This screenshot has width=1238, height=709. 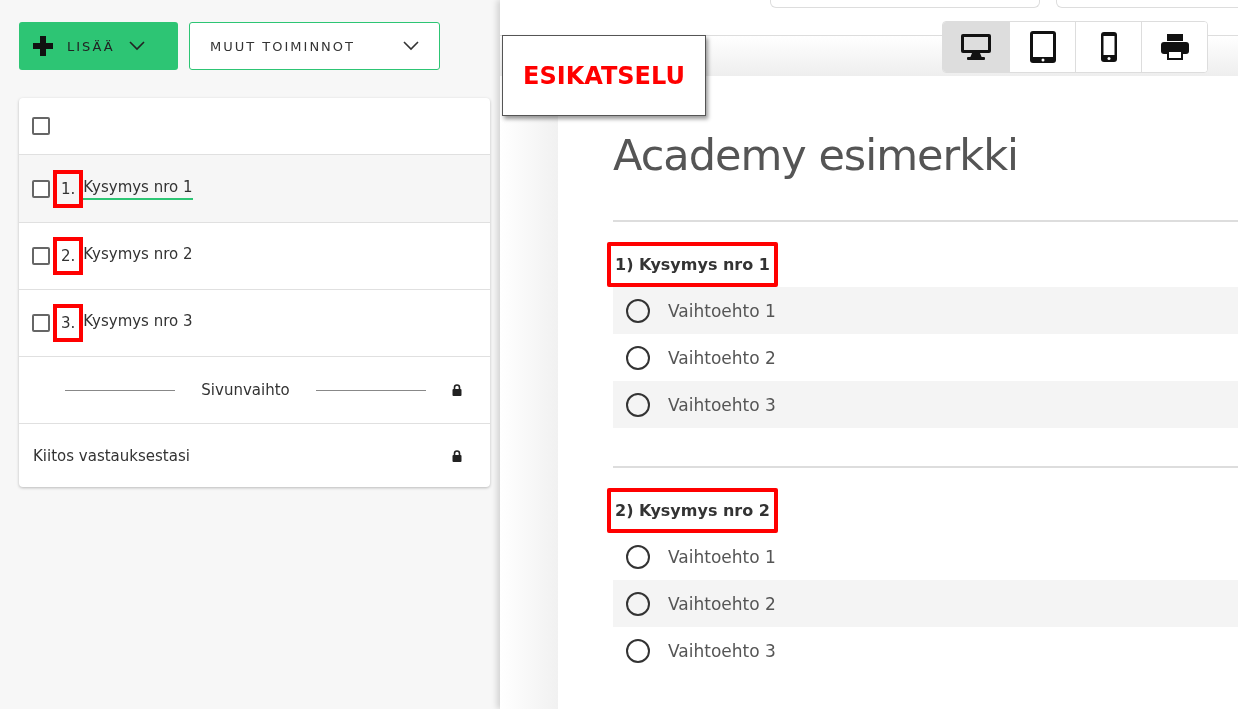 What do you see at coordinates (604, 75) in the screenshot?
I see `preview-badge: ESIKATSELU` at bounding box center [604, 75].